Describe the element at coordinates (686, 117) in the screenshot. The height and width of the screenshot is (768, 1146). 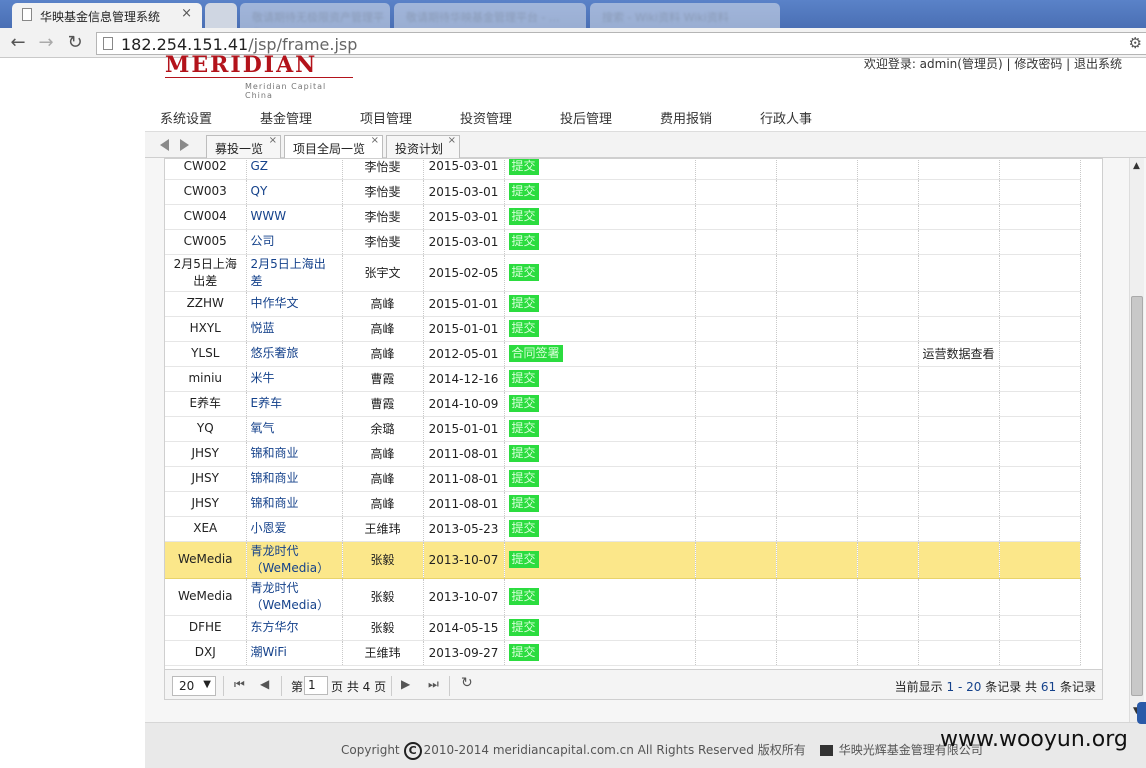
I see `nav-item-expense: 费用报销` at that location.